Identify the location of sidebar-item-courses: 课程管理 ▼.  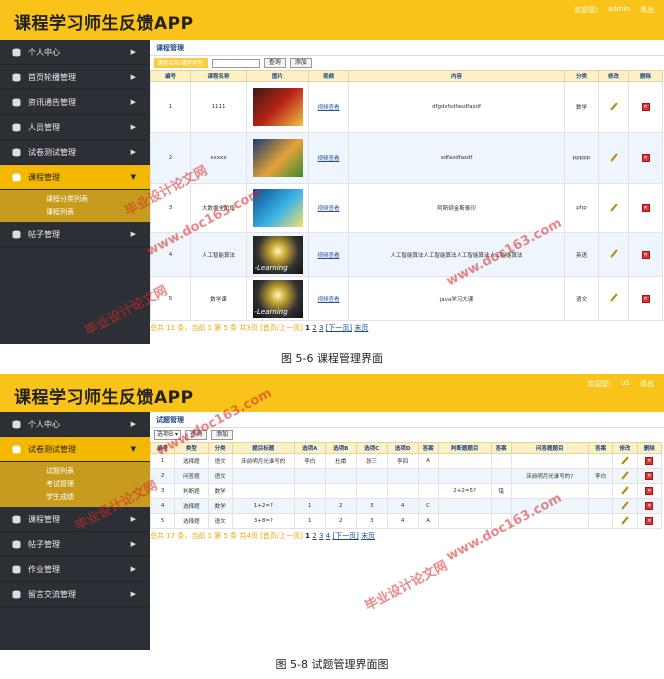
(75, 177).